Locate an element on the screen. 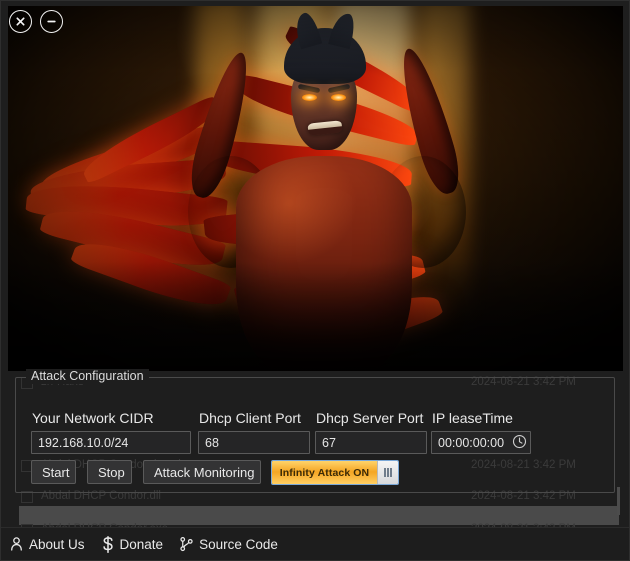 This screenshot has width=630, height=561. infinity-attack-toggle: Infinity Attack ON is located at coordinates (335, 472).